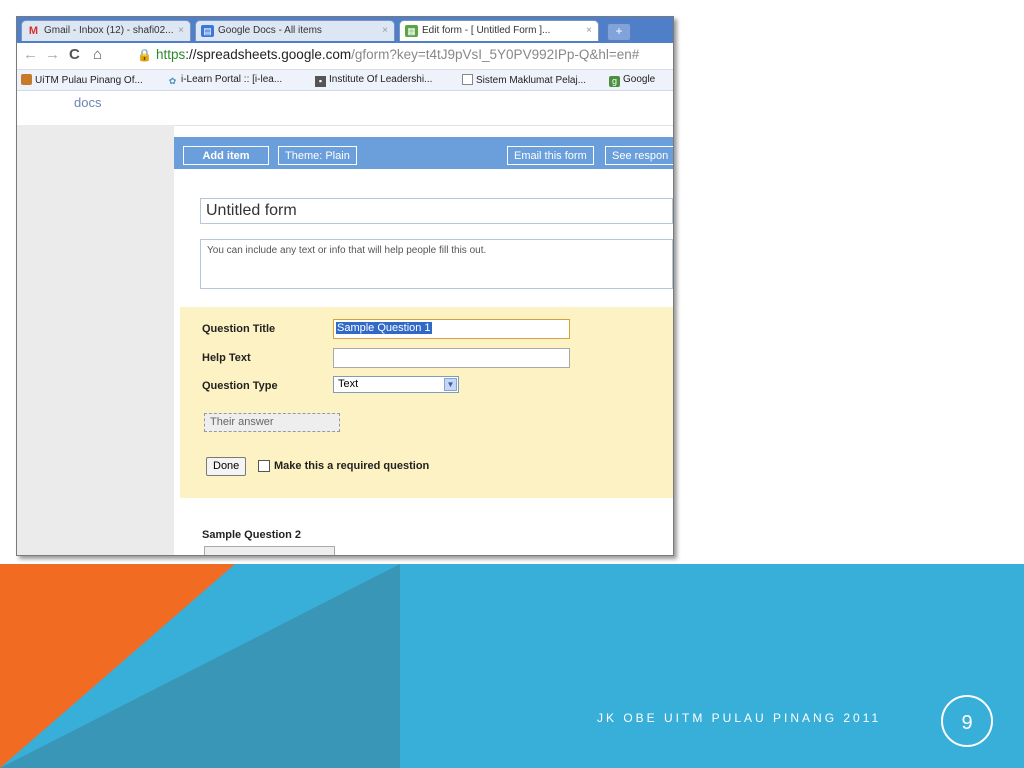  What do you see at coordinates (352, 466) in the screenshot?
I see `required-label: Make this a required question` at bounding box center [352, 466].